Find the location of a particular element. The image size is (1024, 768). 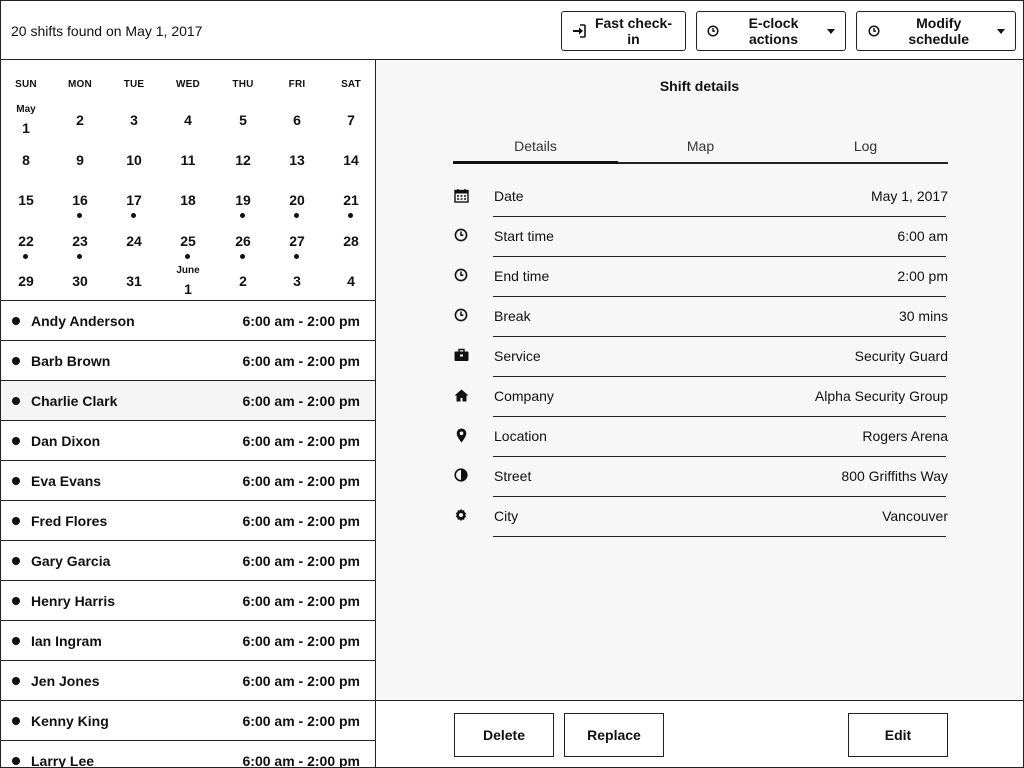

calendar-day: 9 is located at coordinates (80, 160).